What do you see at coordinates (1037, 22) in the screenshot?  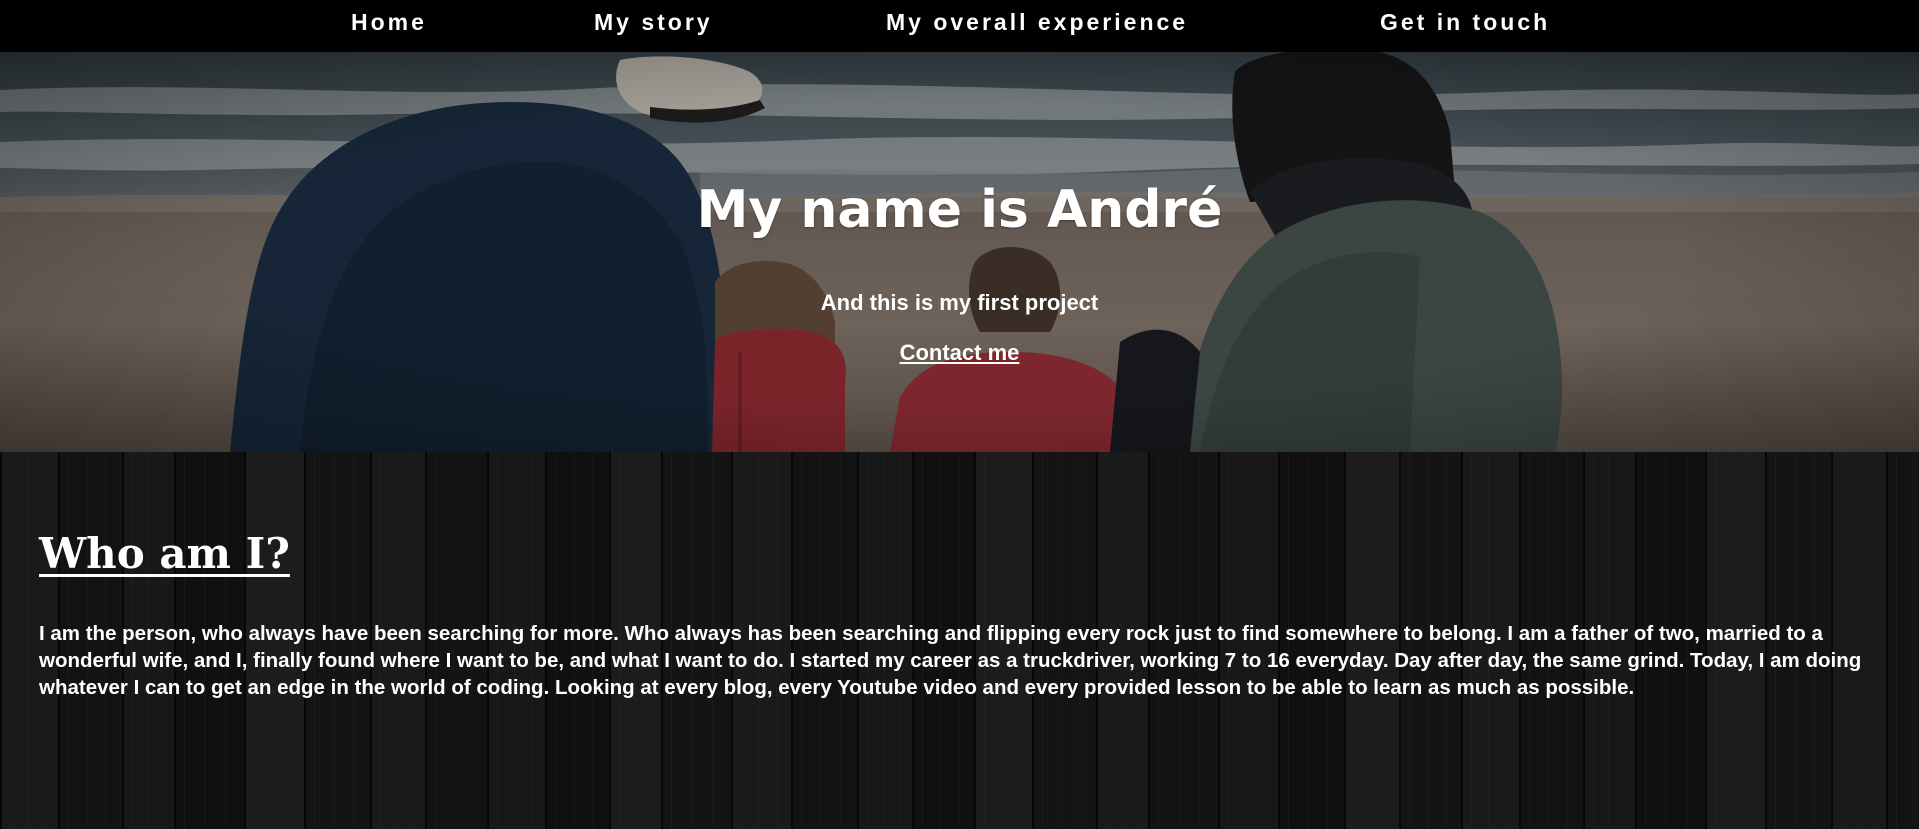 I see `nav-link-overall-experience: My overall experience` at bounding box center [1037, 22].